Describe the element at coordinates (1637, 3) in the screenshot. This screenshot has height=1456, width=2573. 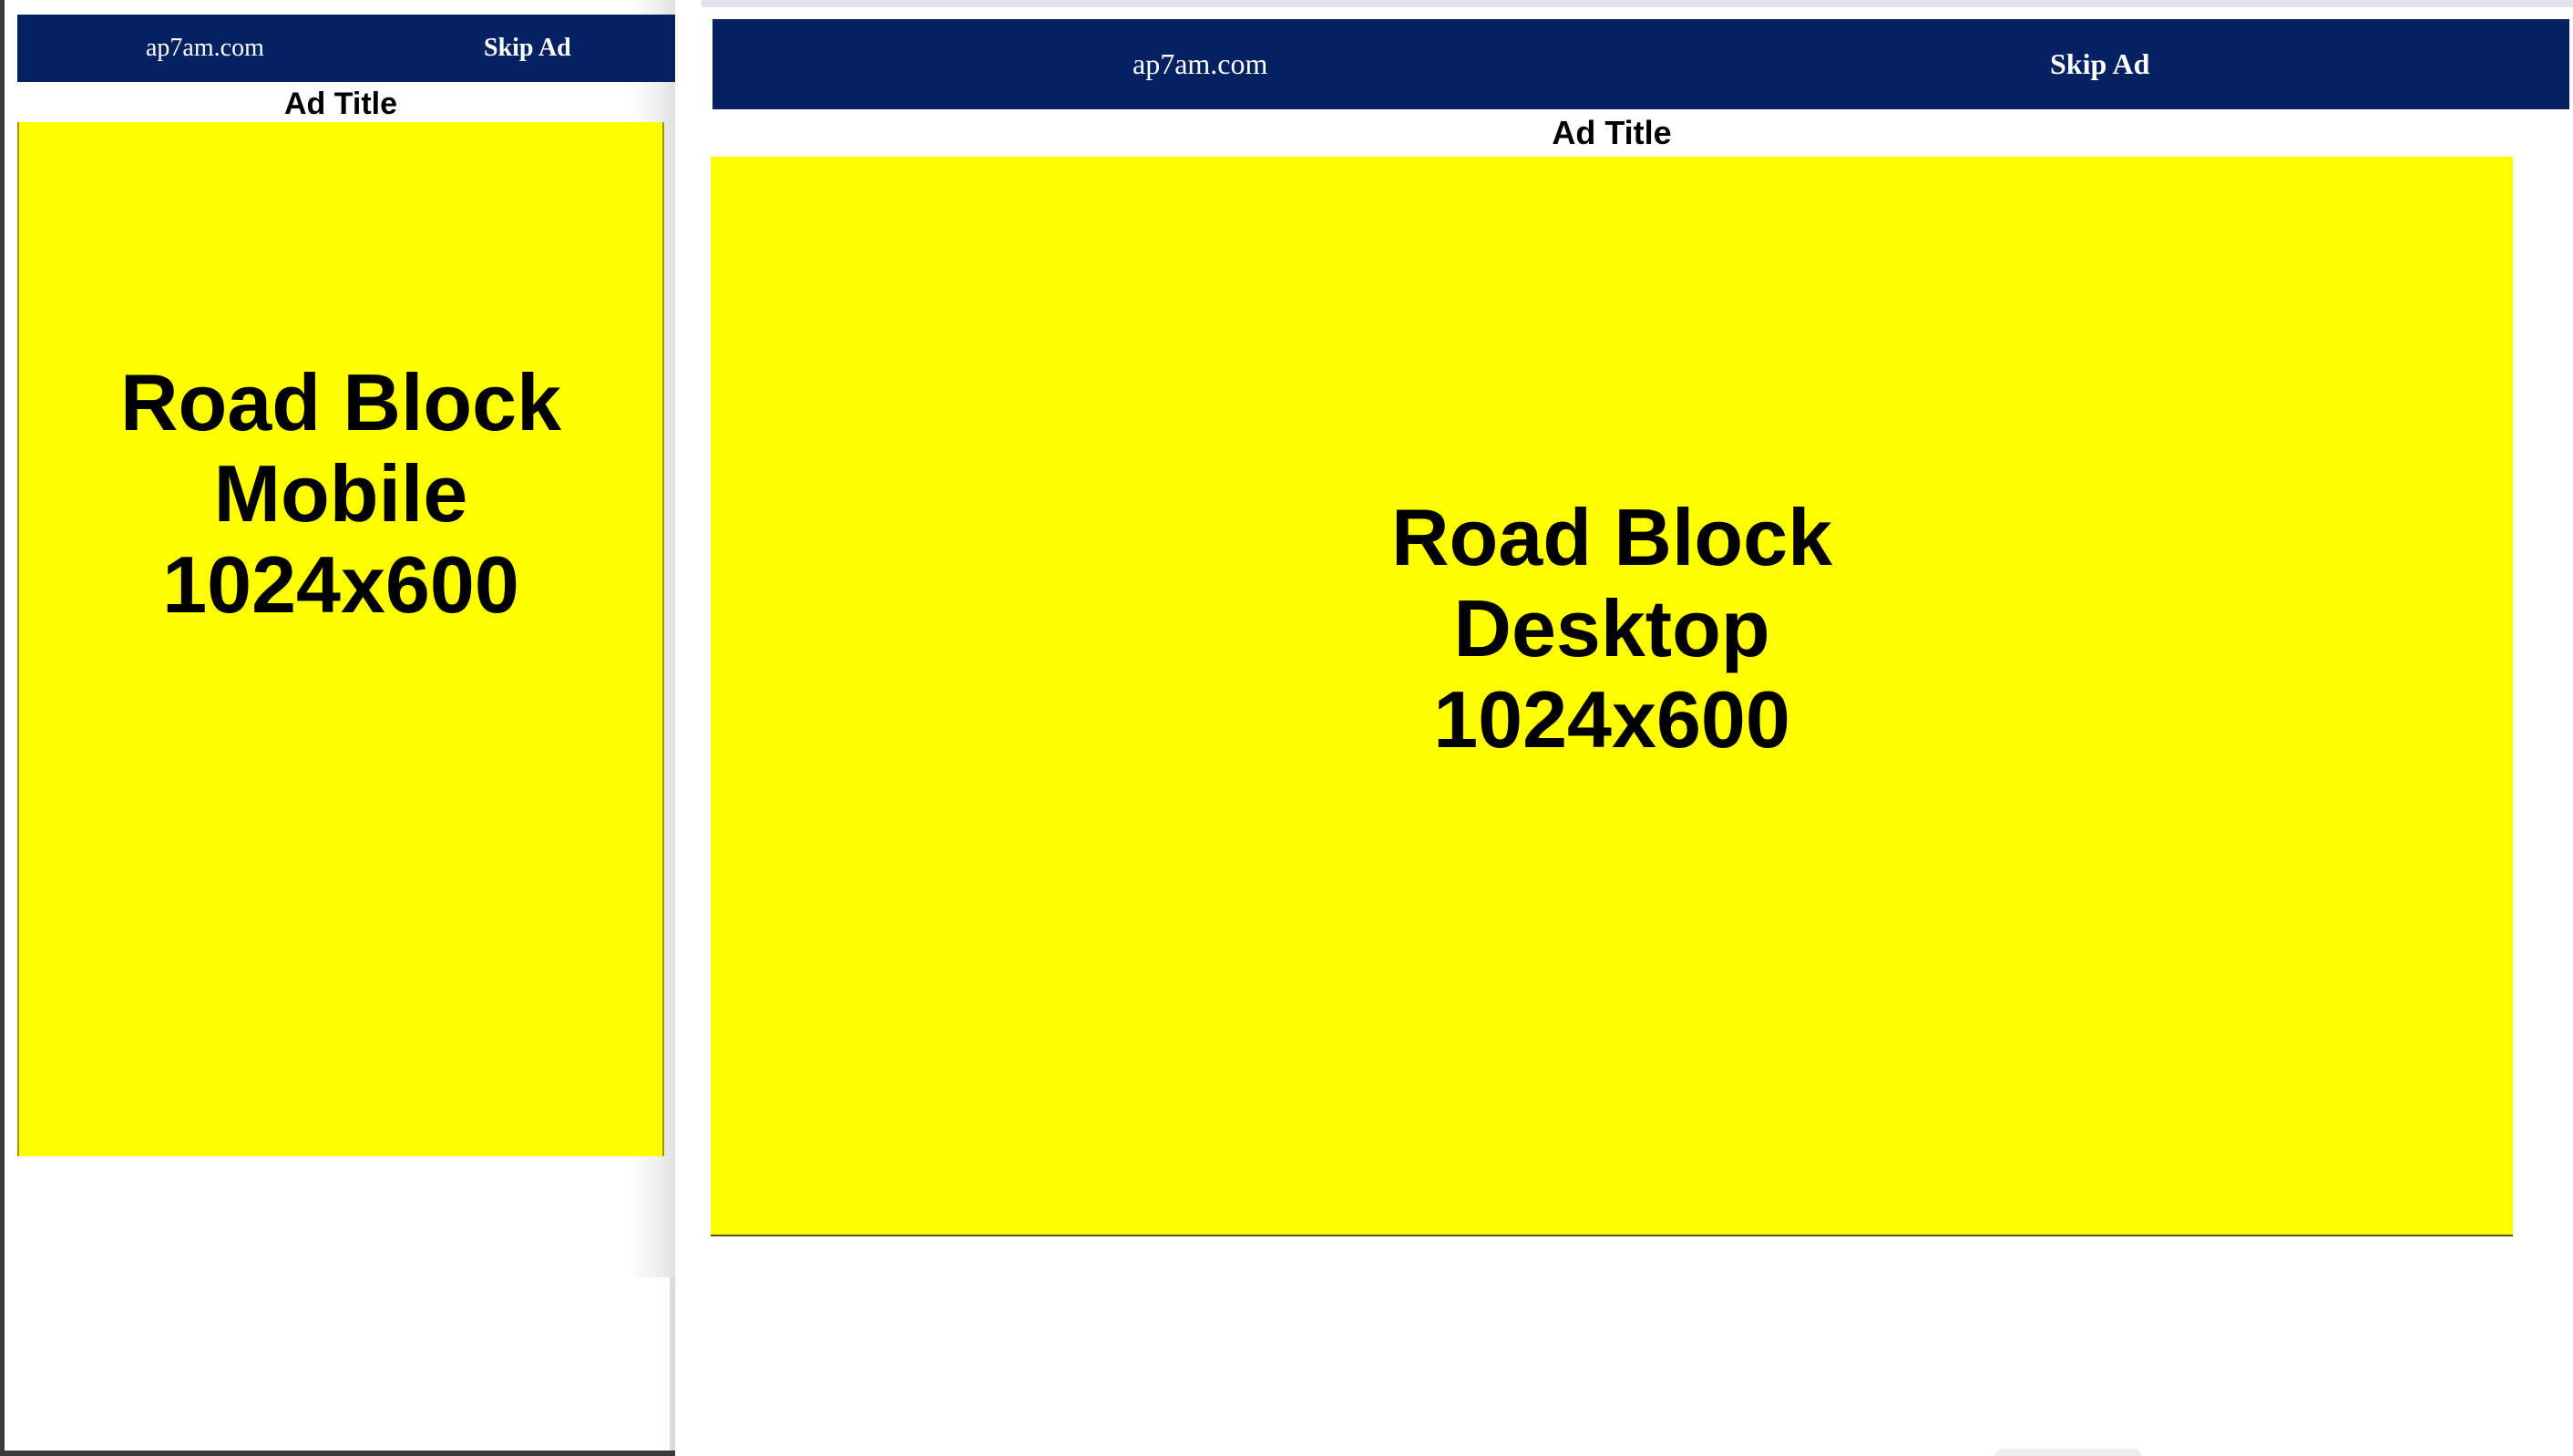
I see `desktop-top-border` at that location.